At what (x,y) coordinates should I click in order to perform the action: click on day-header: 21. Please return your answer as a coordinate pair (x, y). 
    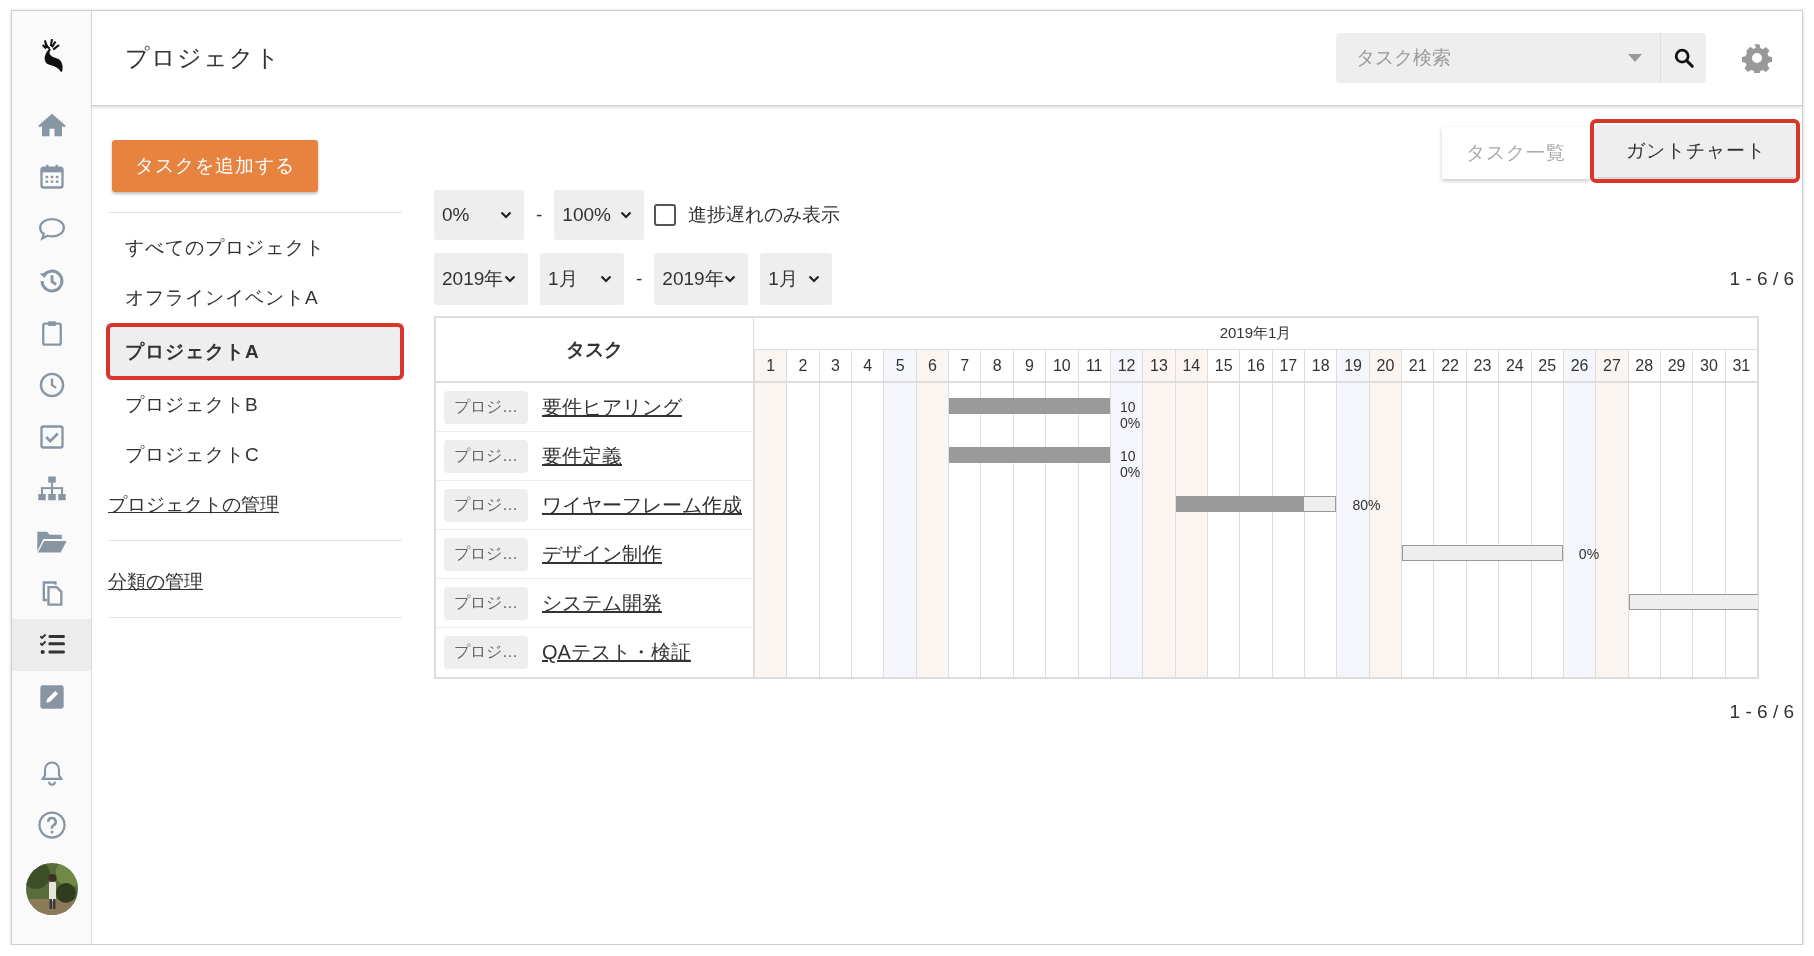
    Looking at the image, I should click on (1417, 366).